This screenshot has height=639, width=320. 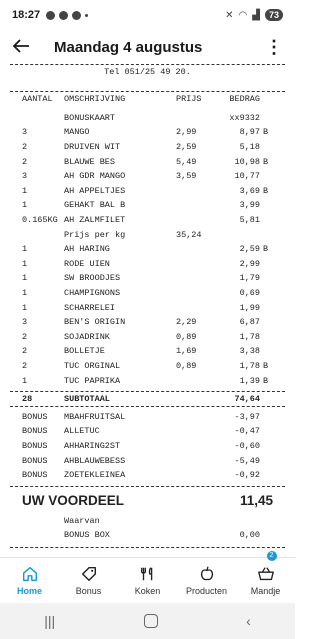 I want to click on bonusbox-label: BONUS BOX, so click(x=87, y=535).